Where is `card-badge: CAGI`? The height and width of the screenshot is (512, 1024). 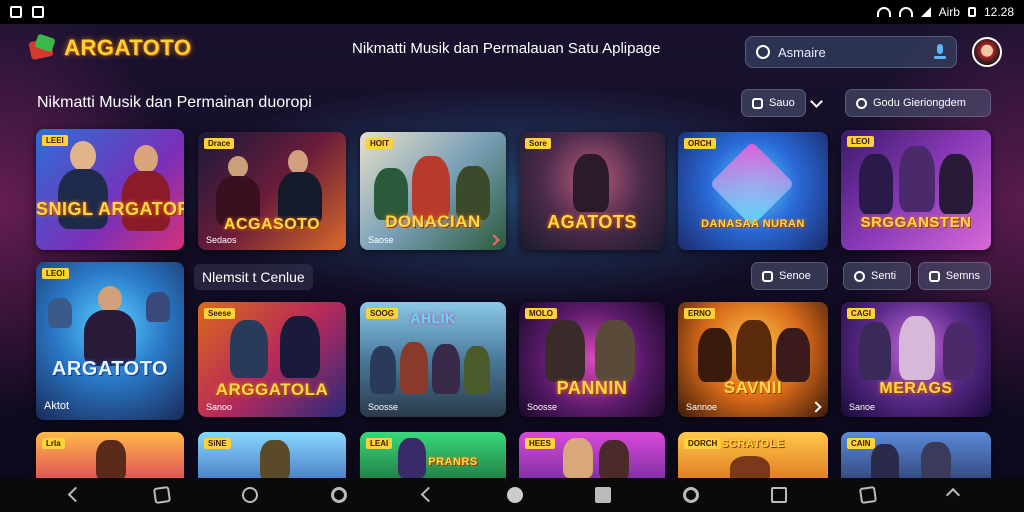
card-badge: CAGI is located at coordinates (861, 313).